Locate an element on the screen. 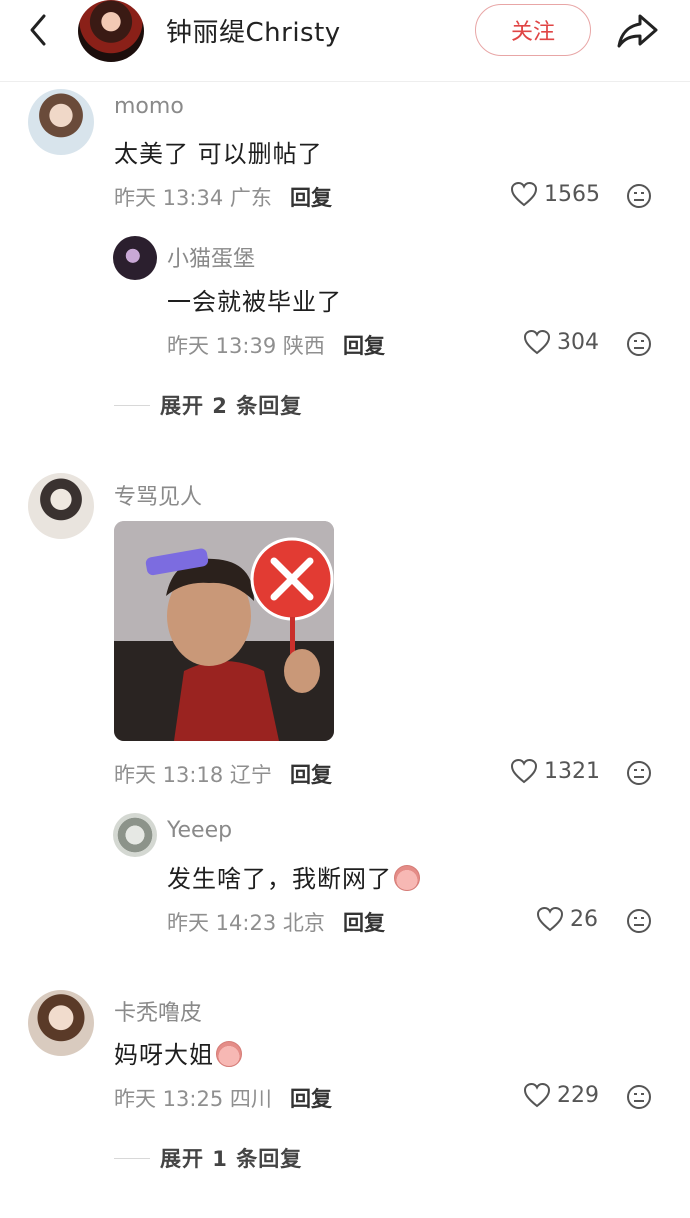 Image resolution: width=690 pixels, height=1218 pixels. reply-text: 发生啥了，我断网了 is located at coordinates (293, 876).